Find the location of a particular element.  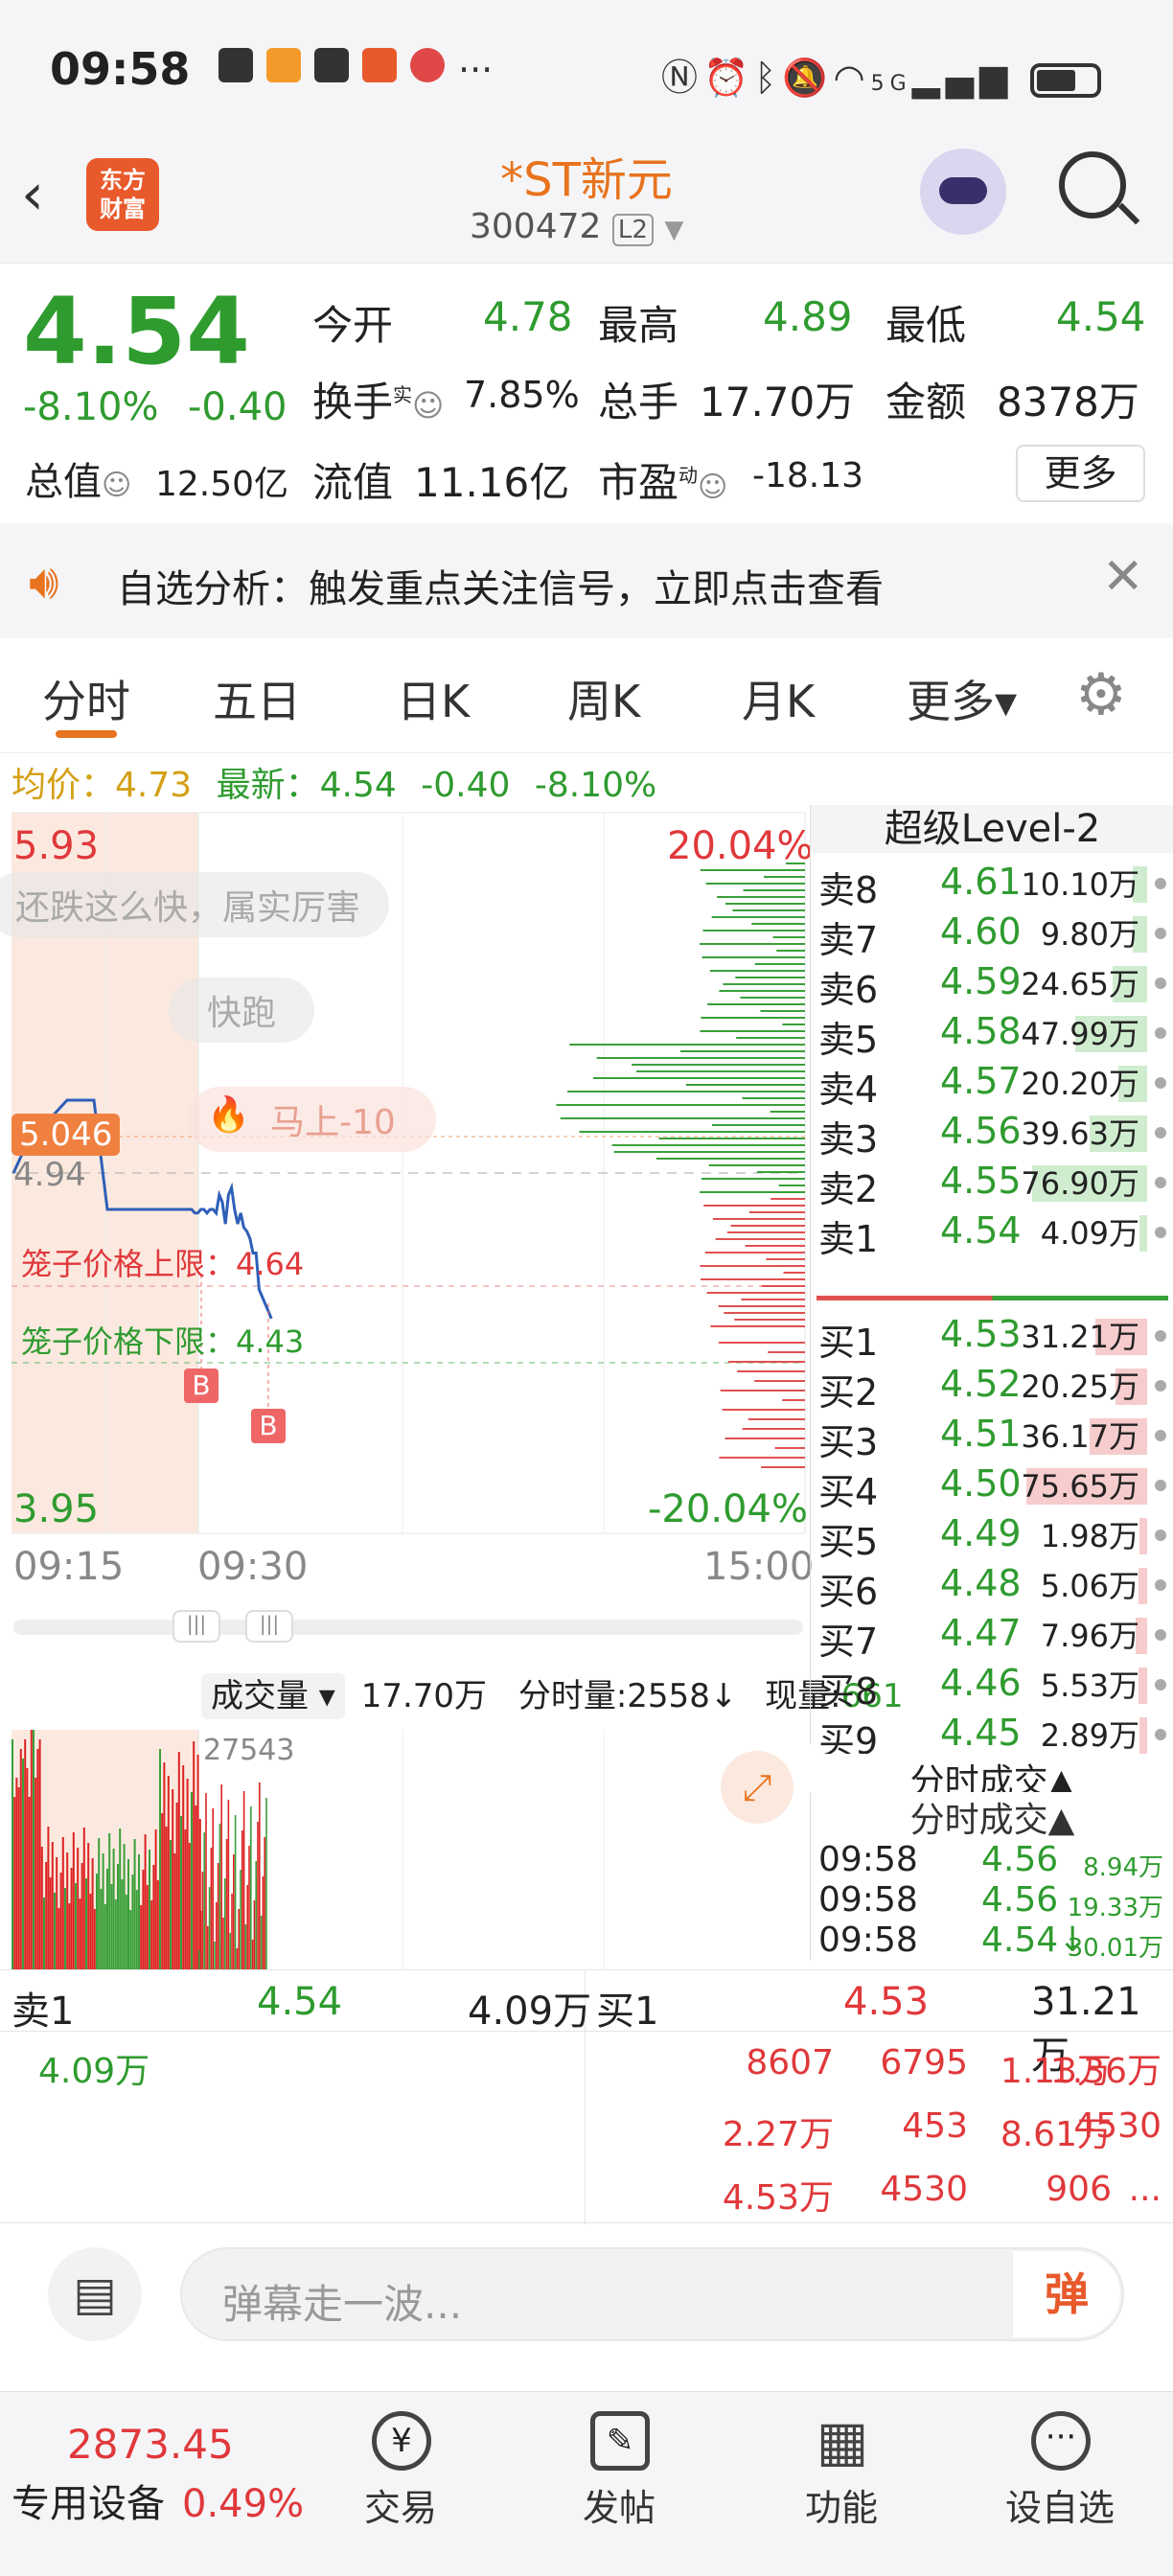

range-handle-left: ||| is located at coordinates (196, 1626).